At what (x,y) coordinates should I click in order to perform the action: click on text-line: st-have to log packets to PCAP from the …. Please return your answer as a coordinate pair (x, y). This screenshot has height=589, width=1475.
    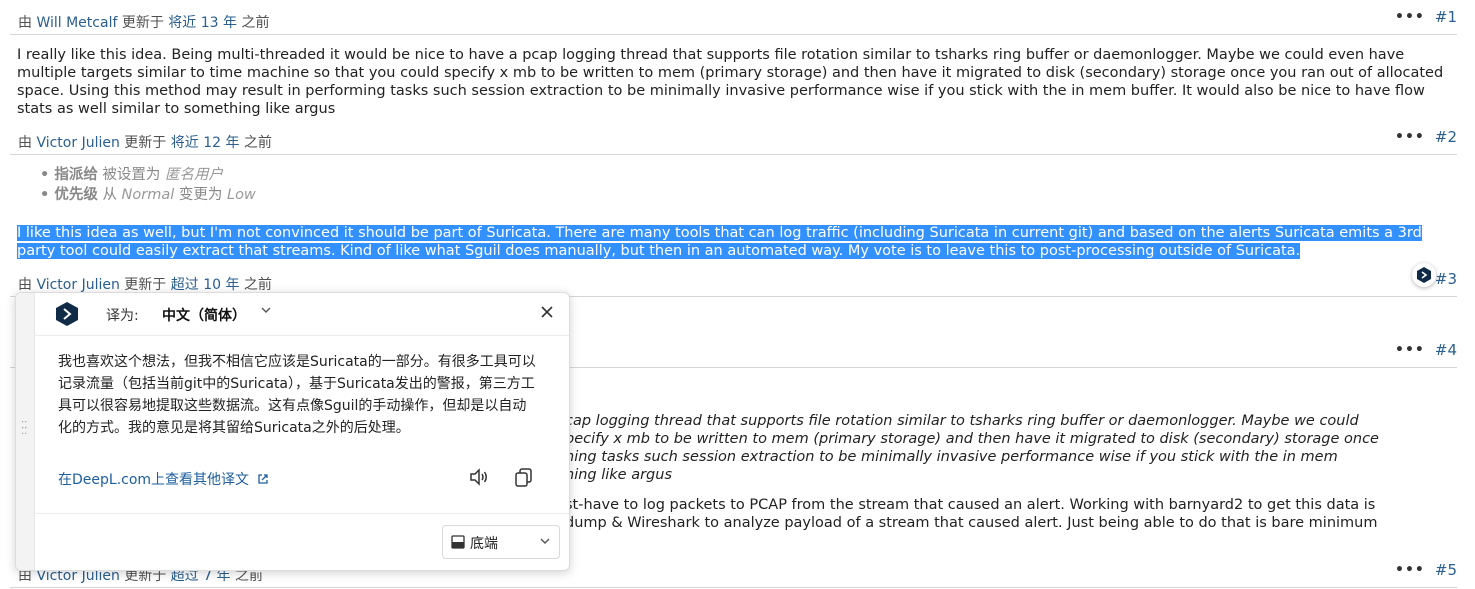
    Looking at the image, I should click on (970, 505).